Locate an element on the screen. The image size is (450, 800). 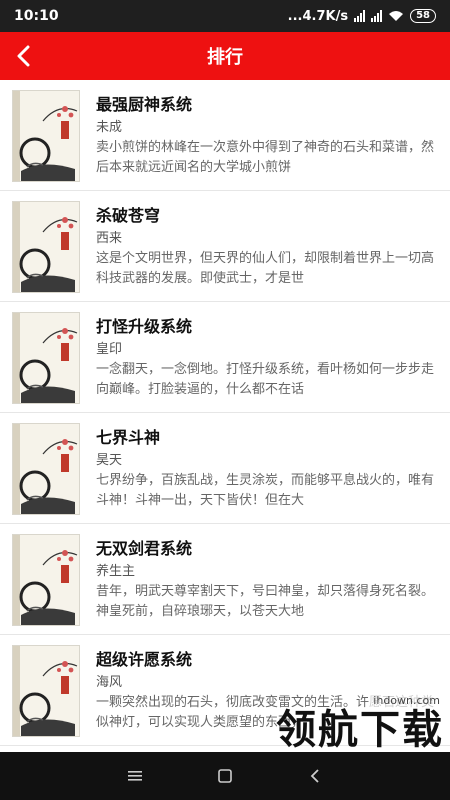
book-author: 未成 is located at coordinates (109, 127).